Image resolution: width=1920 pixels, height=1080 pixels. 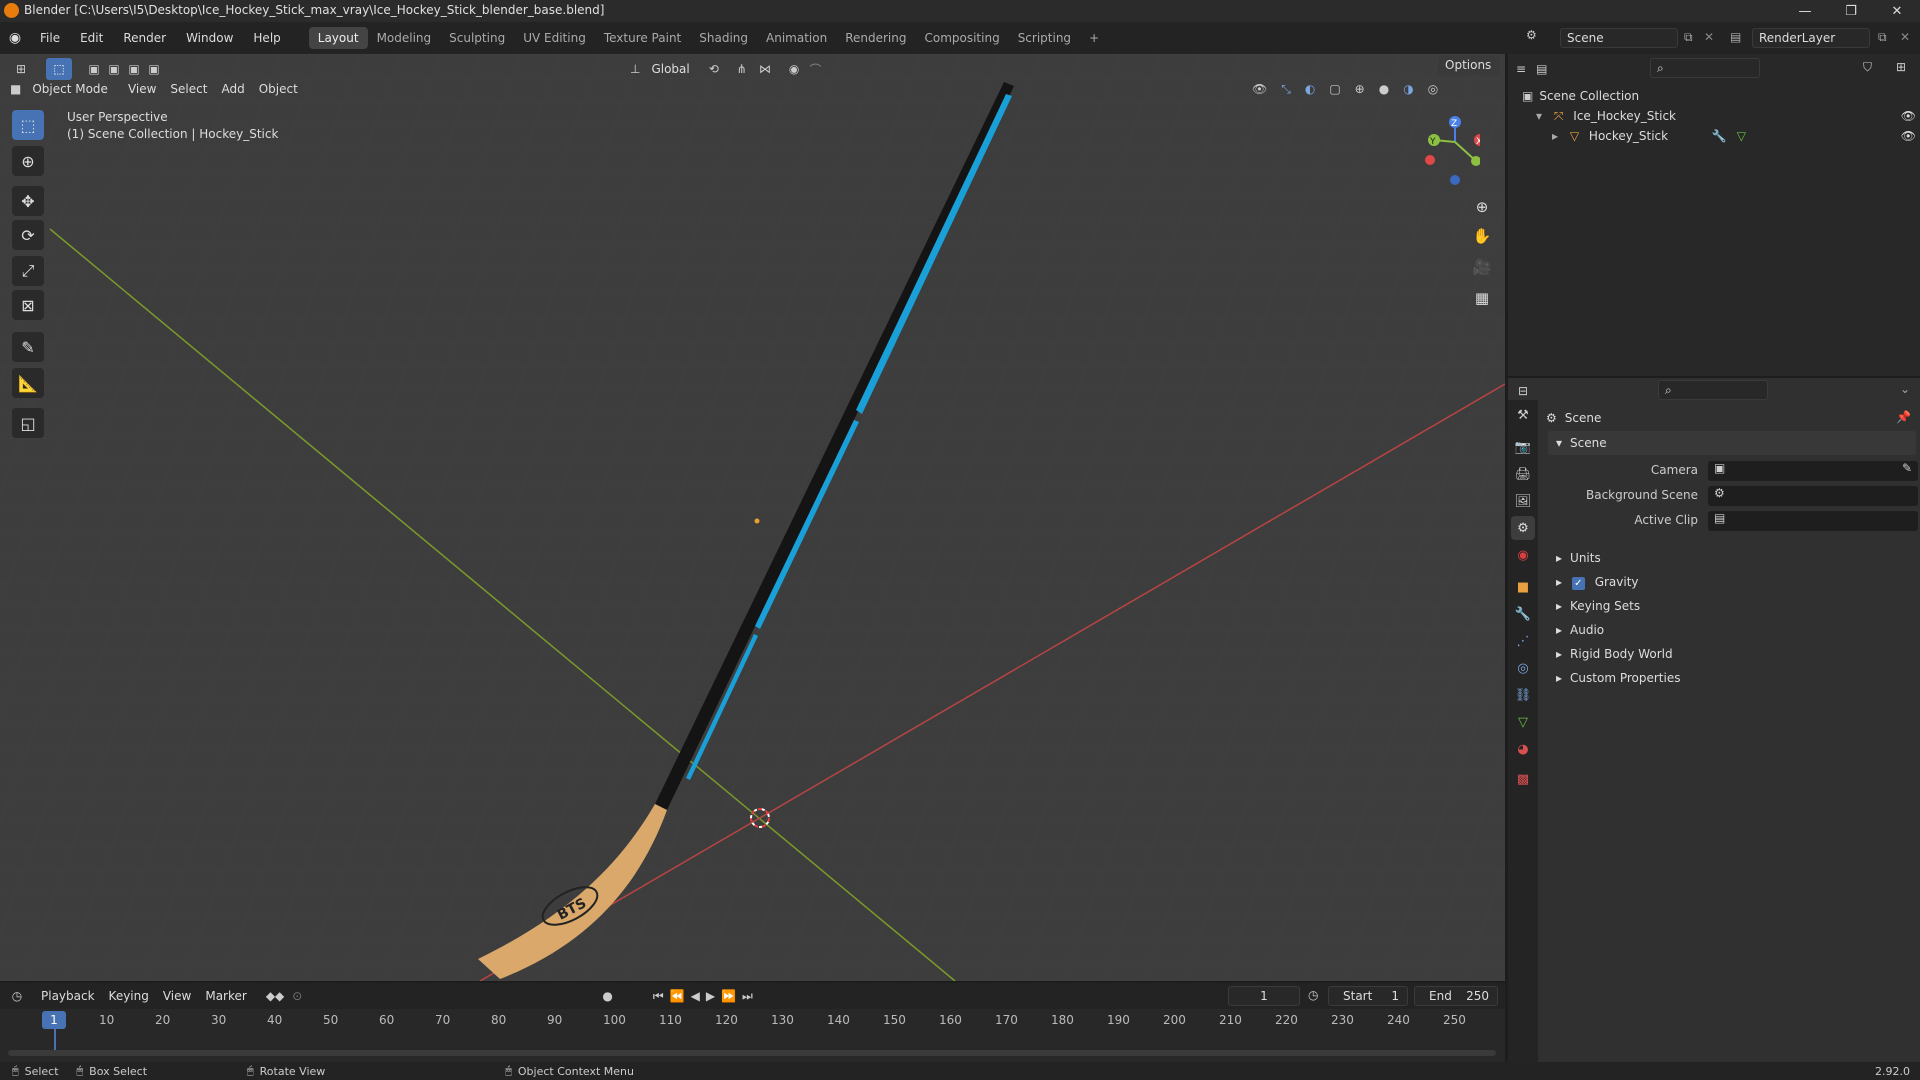 What do you see at coordinates (1523, 614) in the screenshot?
I see `modifier-tab-icon: 🔧` at bounding box center [1523, 614].